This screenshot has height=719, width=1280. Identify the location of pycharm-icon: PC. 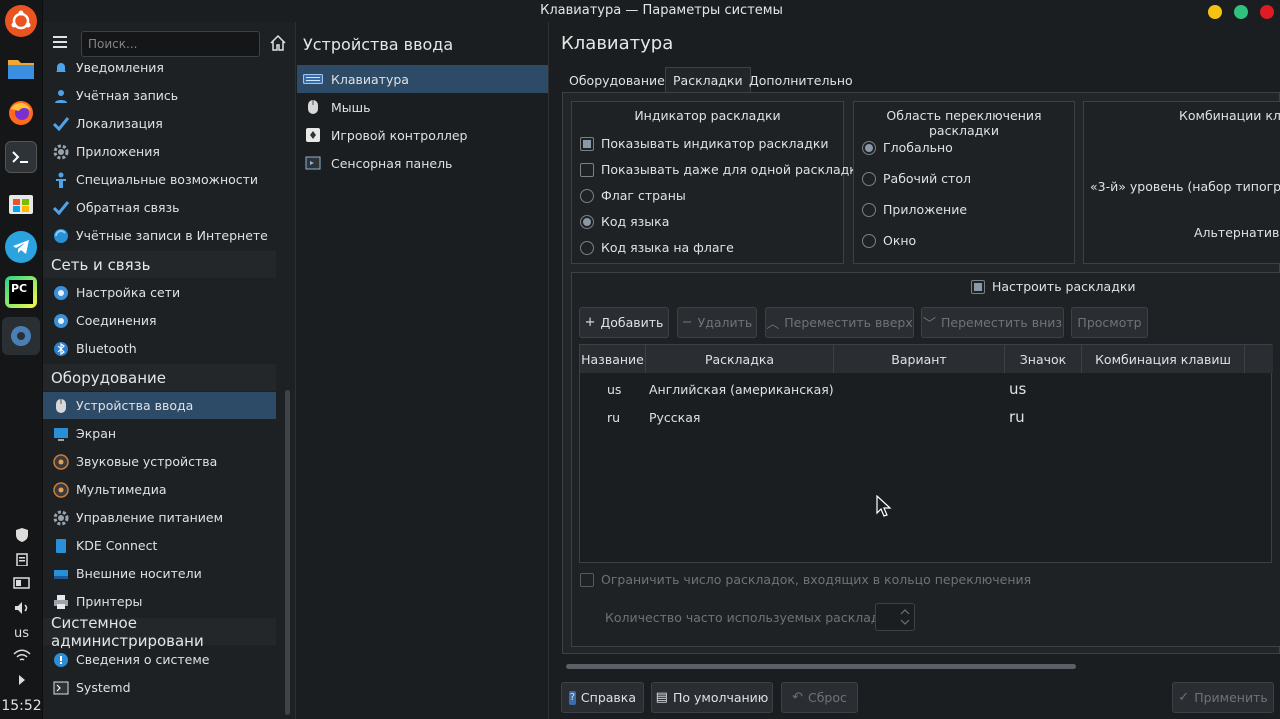
(21, 292).